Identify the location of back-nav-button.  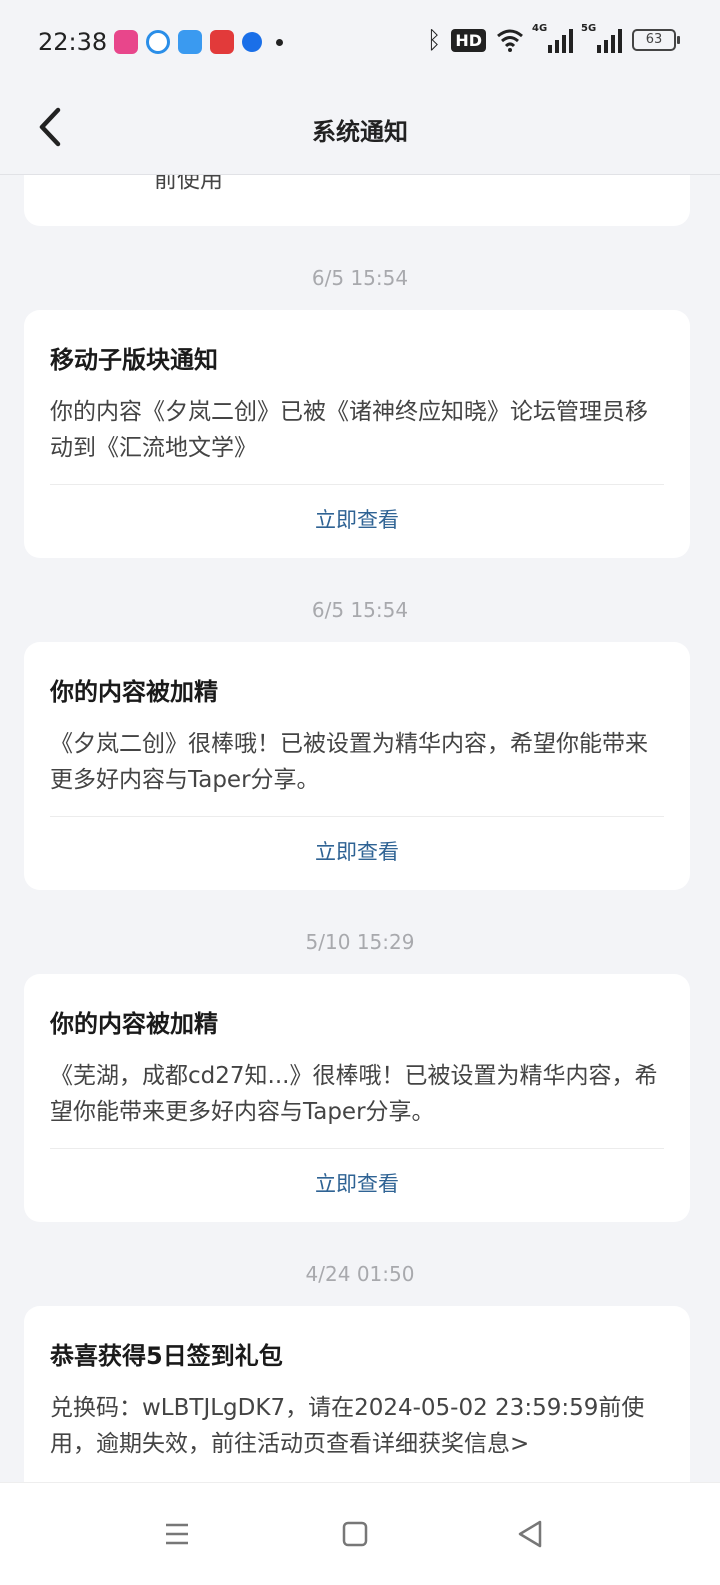
(531, 1534).